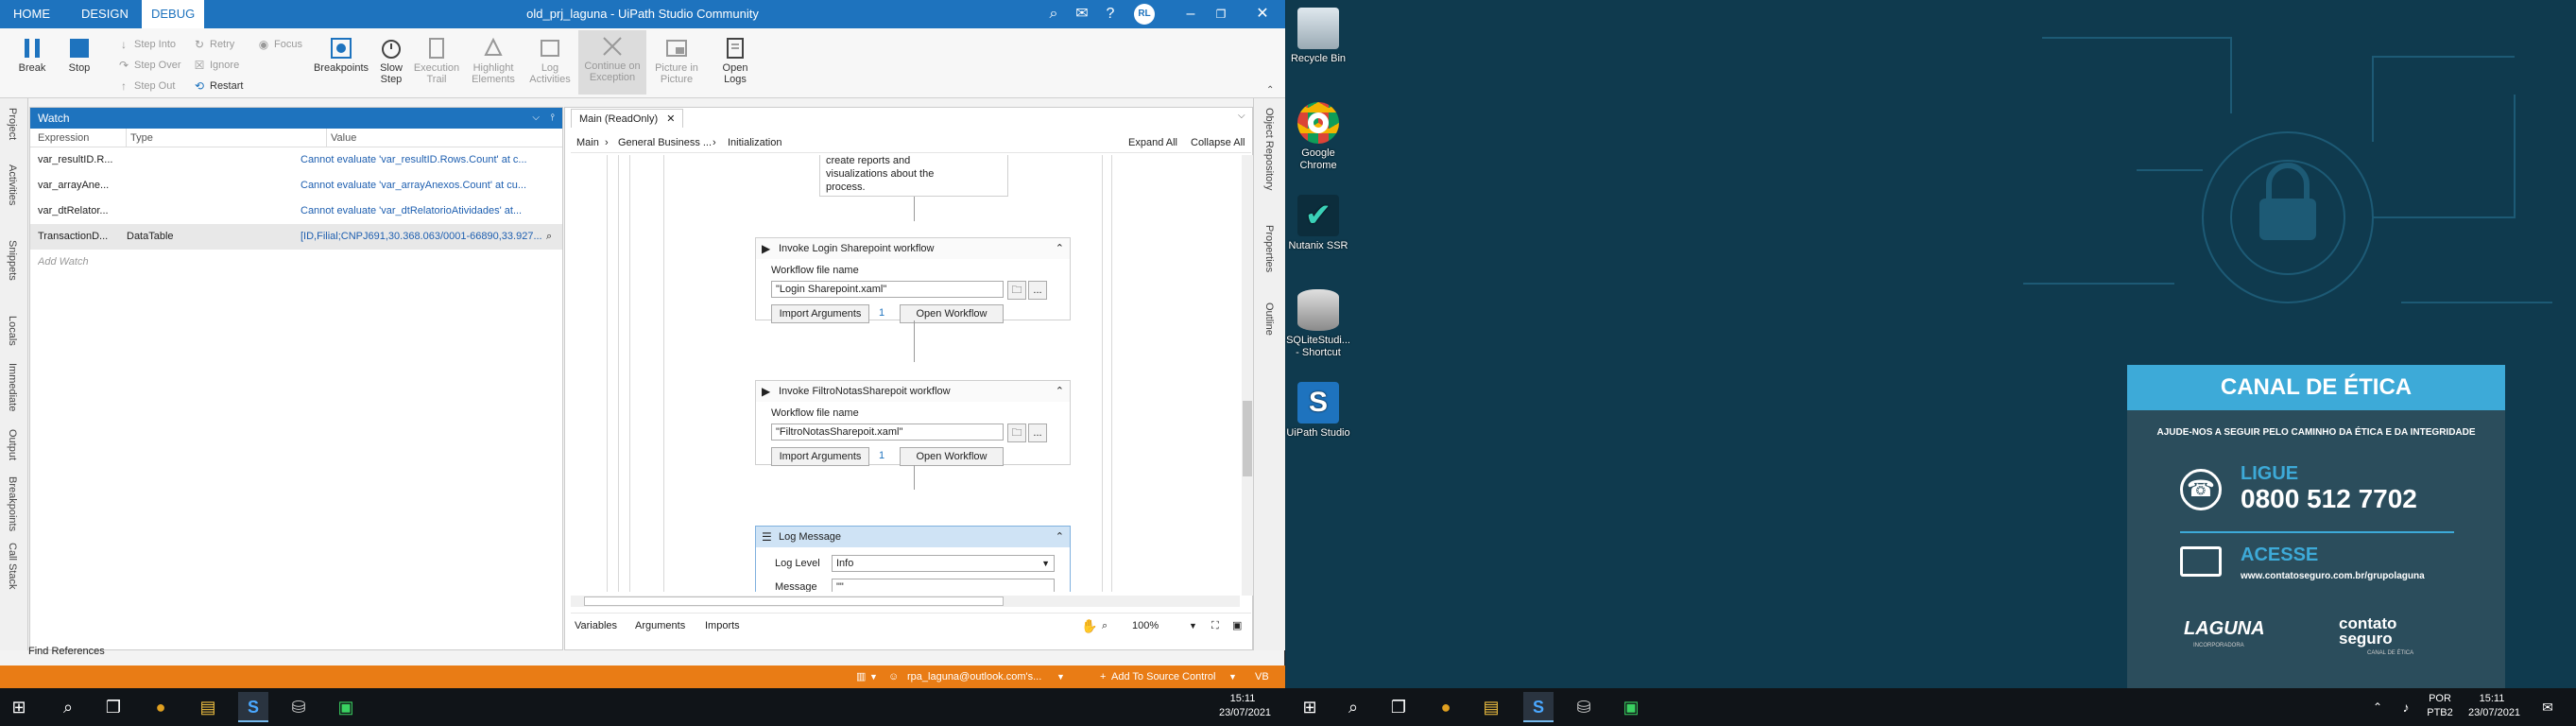  What do you see at coordinates (1190, 14) in the screenshot?
I see `minimize-icon: –` at bounding box center [1190, 14].